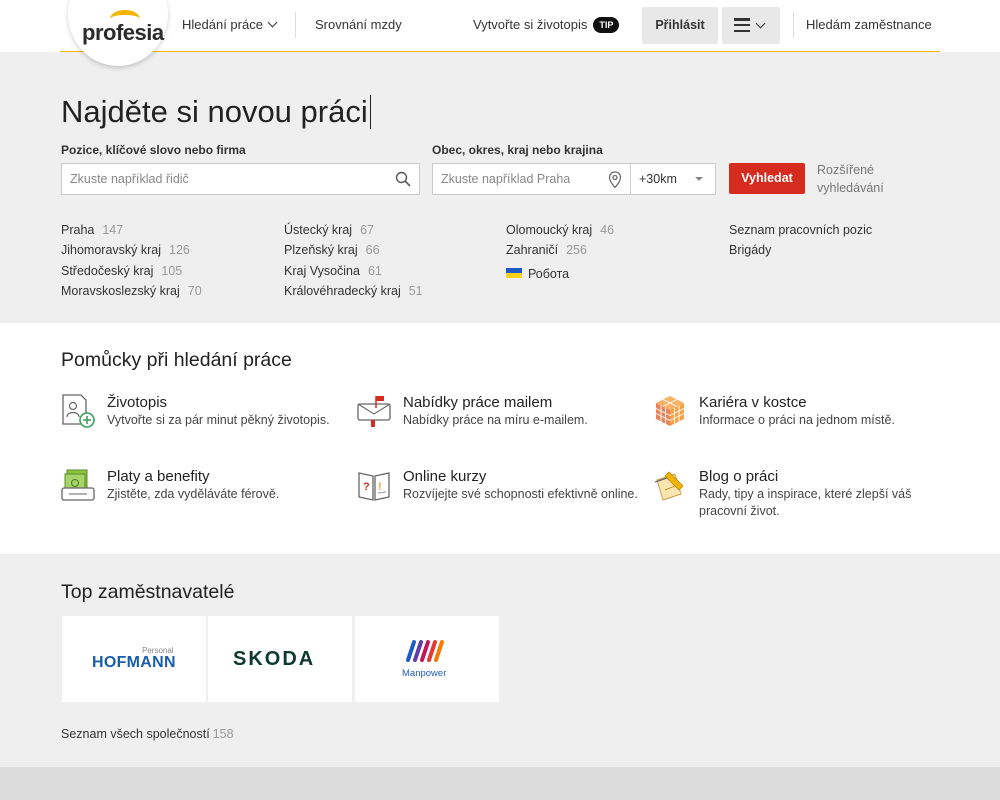 The width and height of the screenshot is (1000, 800). What do you see at coordinates (800, 250) in the screenshot?
I see `brigady-link: Brigády` at bounding box center [800, 250].